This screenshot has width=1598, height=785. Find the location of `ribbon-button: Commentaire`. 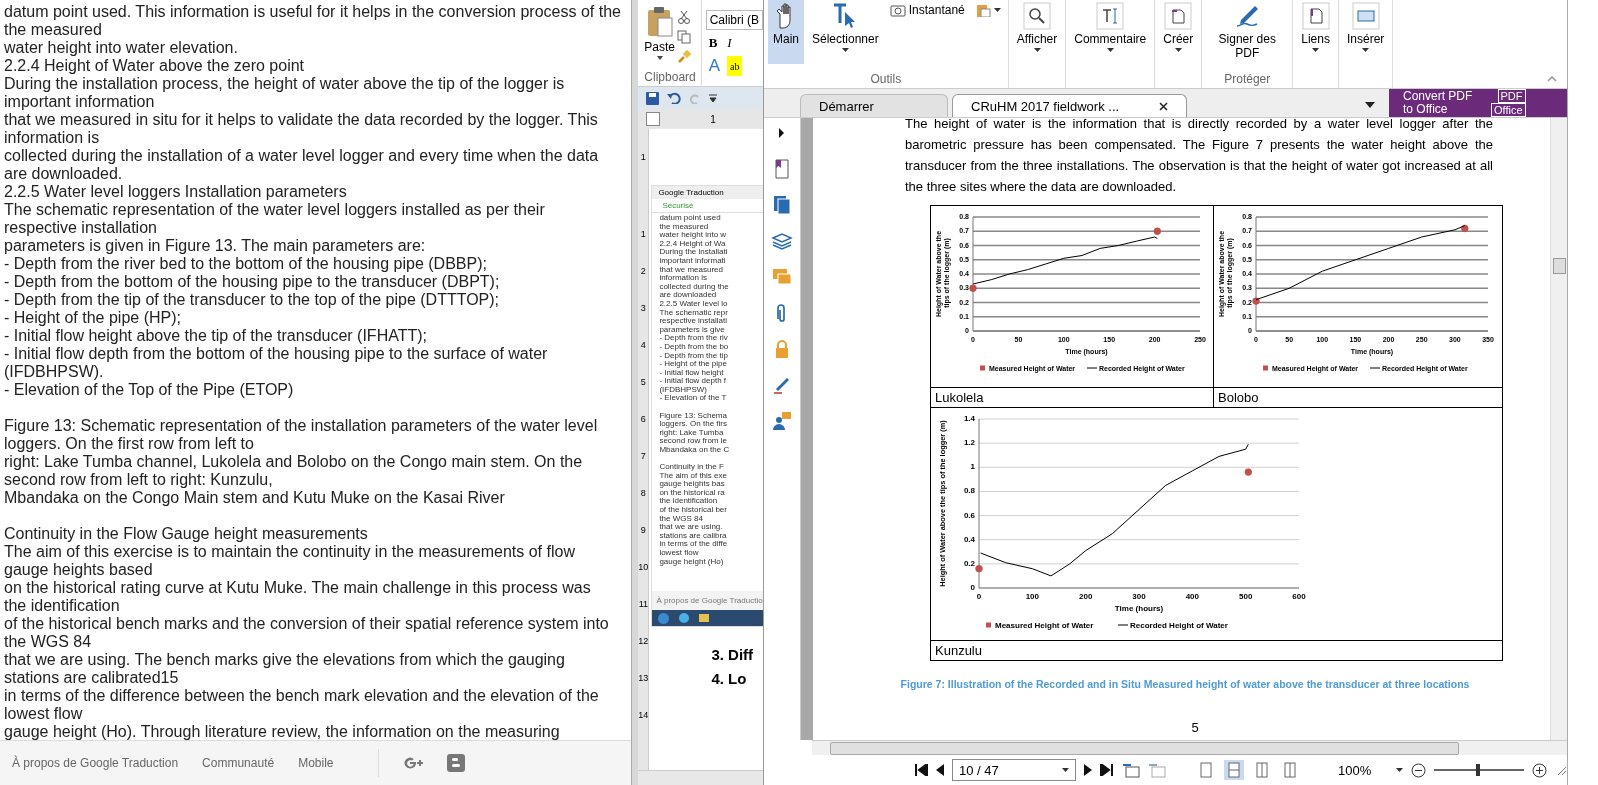

ribbon-button: Commentaire is located at coordinates (1110, 32).